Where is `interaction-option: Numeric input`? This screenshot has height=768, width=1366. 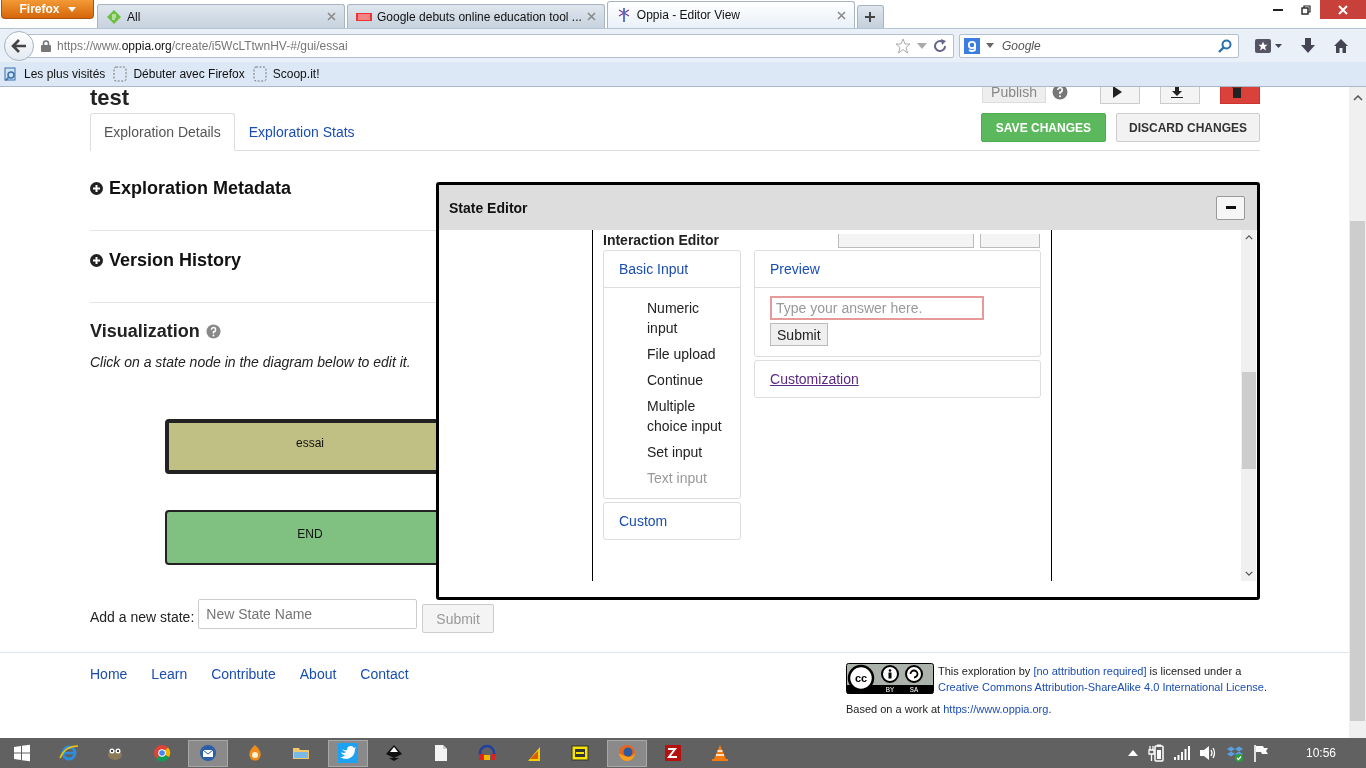 interaction-option: Numeric input is located at coordinates (687, 318).